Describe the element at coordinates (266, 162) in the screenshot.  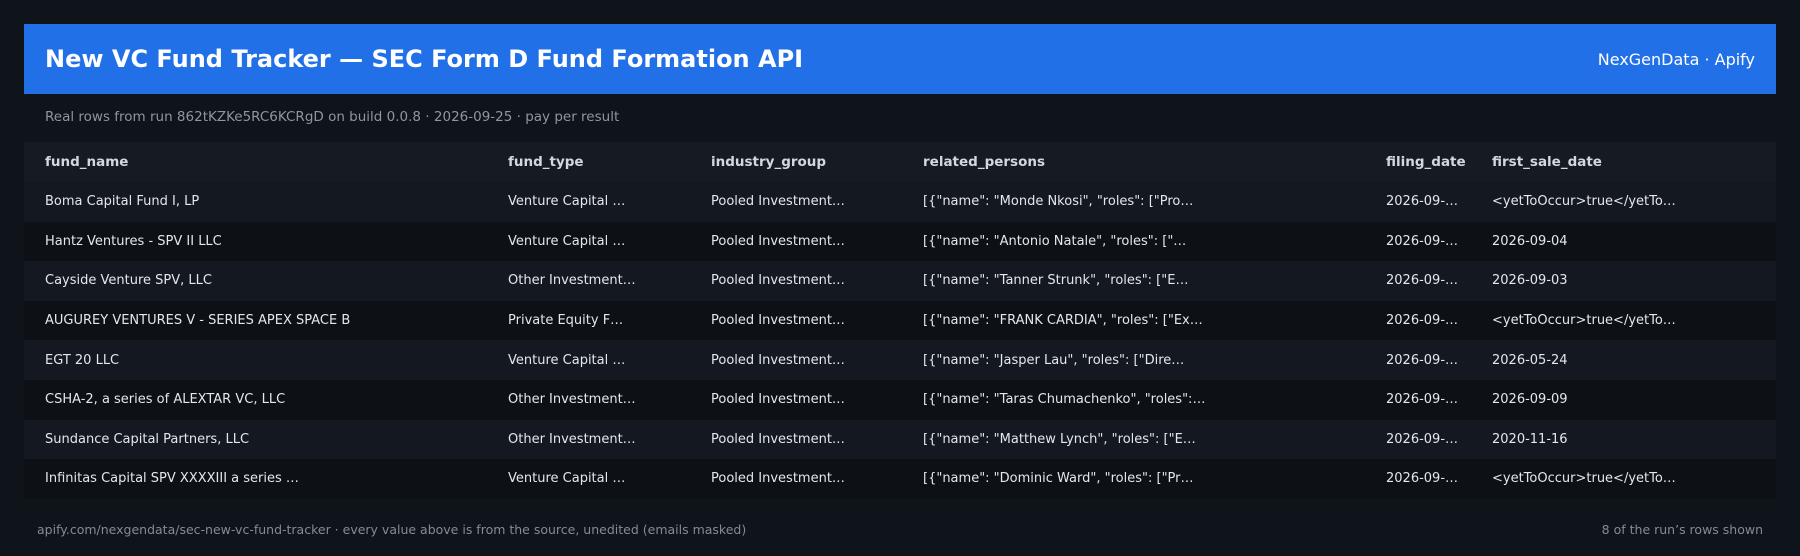
I see `column-header-fund-name: fund_name` at that location.